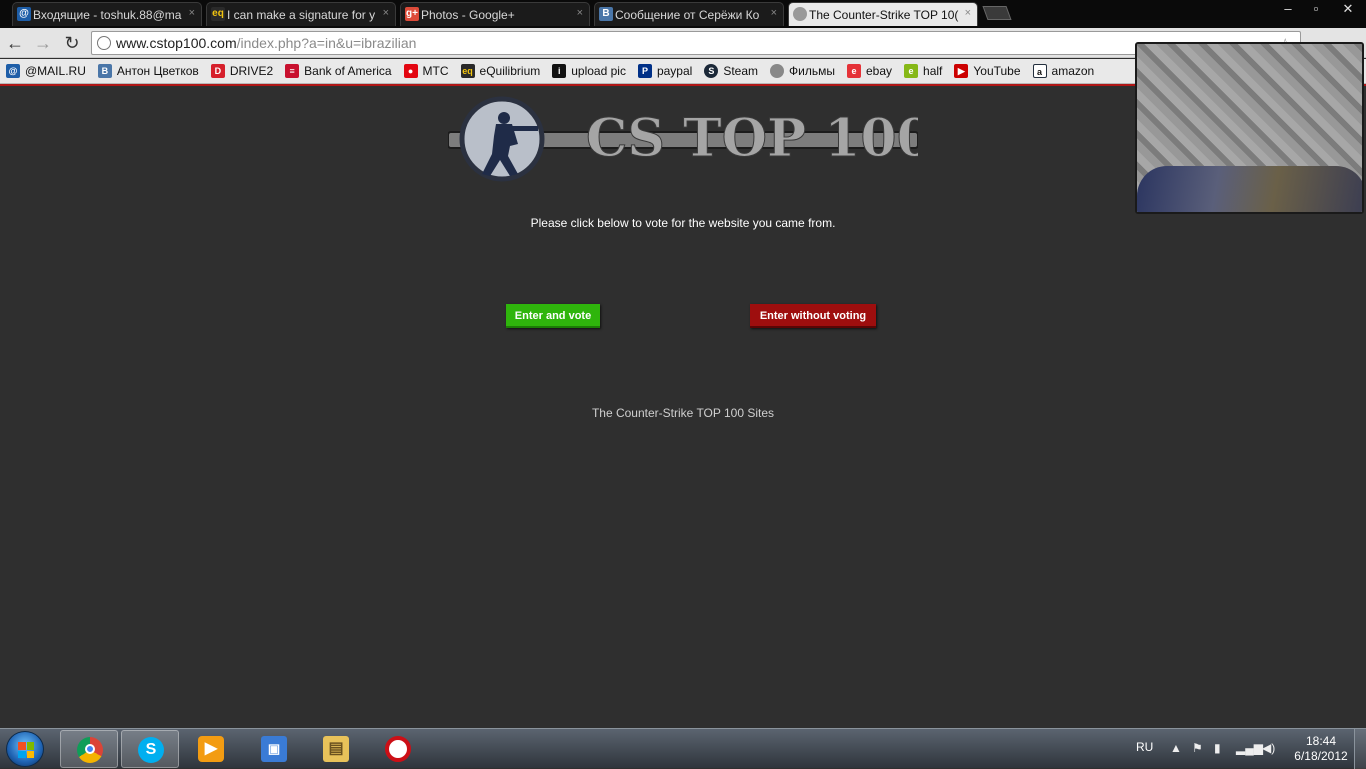 This screenshot has width=1366, height=769. Describe the element at coordinates (1039, 71) in the screenshot. I see `amazon-icon: a` at that location.